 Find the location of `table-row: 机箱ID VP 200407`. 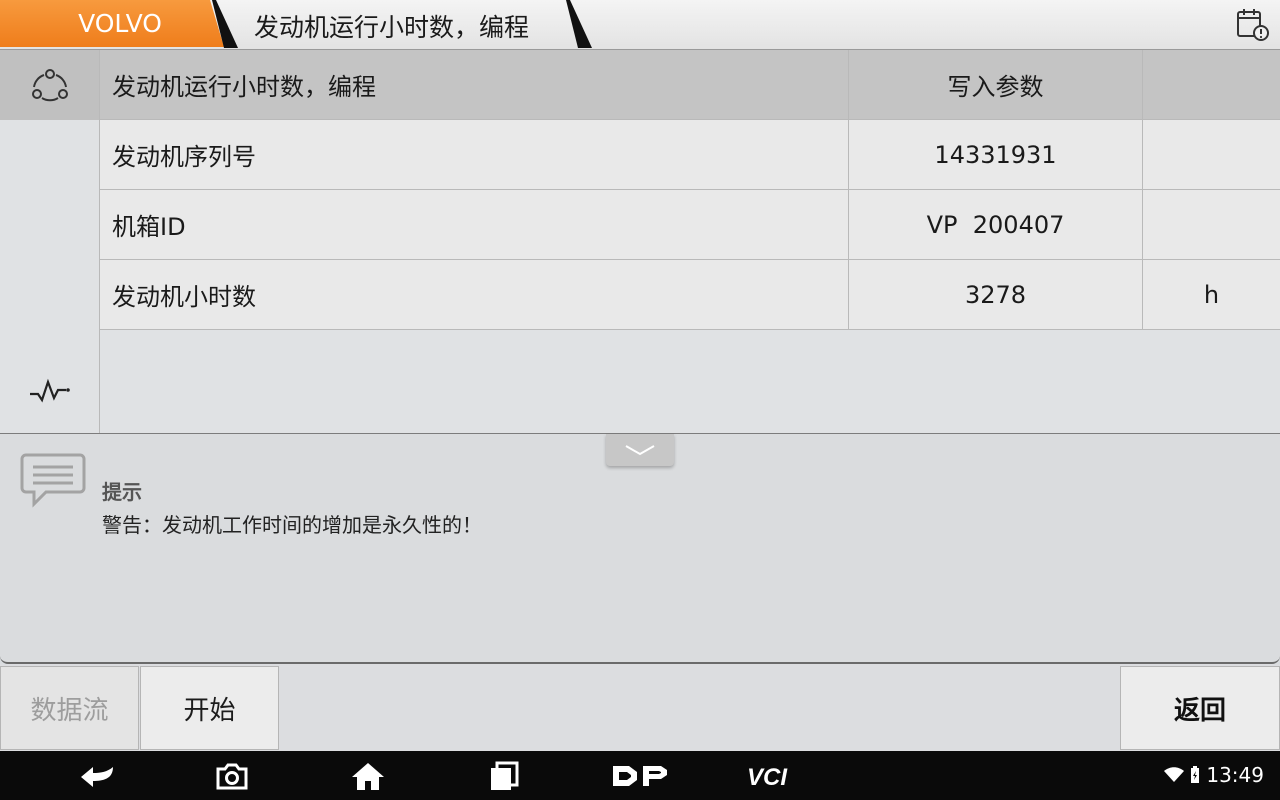

table-row: 机箱ID VP 200407 is located at coordinates (689, 225).